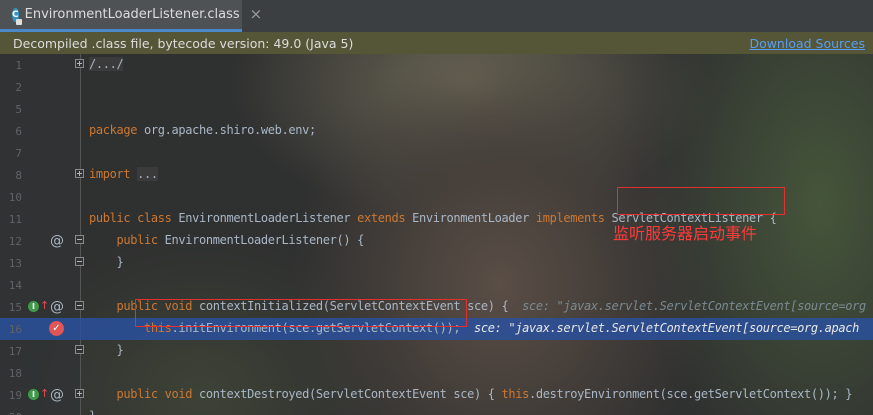 Image resolution: width=873 pixels, height=415 pixels. What do you see at coordinates (11, 413) in the screenshot?
I see `line-number: 20` at bounding box center [11, 413].